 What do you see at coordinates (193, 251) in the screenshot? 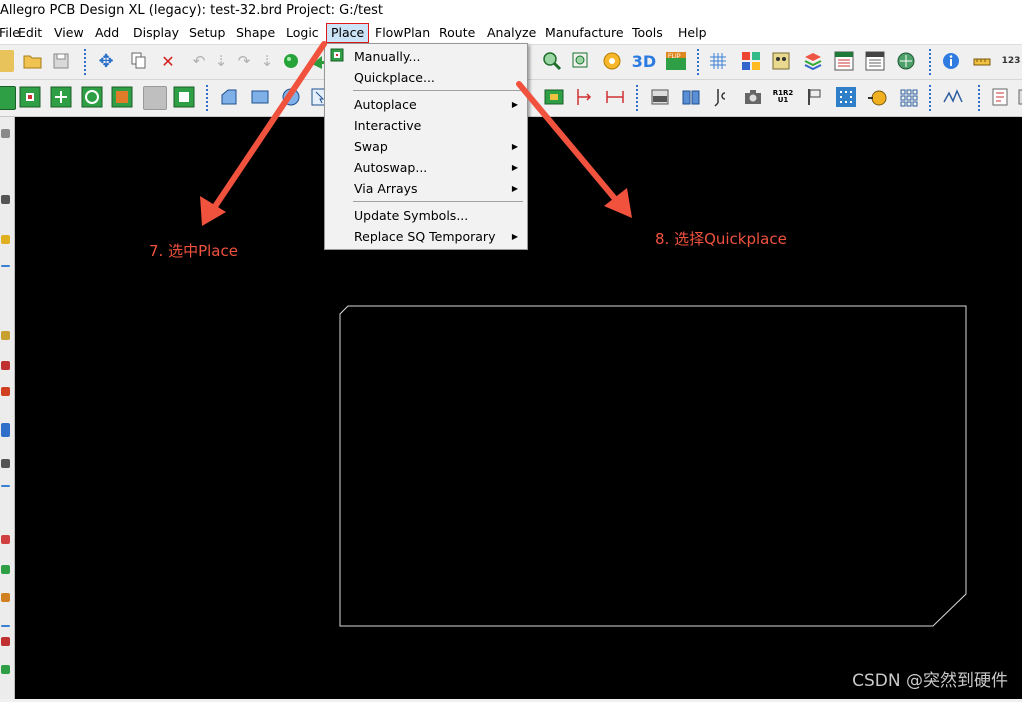
I see `annotation-step7: 7. 选中Place` at bounding box center [193, 251].